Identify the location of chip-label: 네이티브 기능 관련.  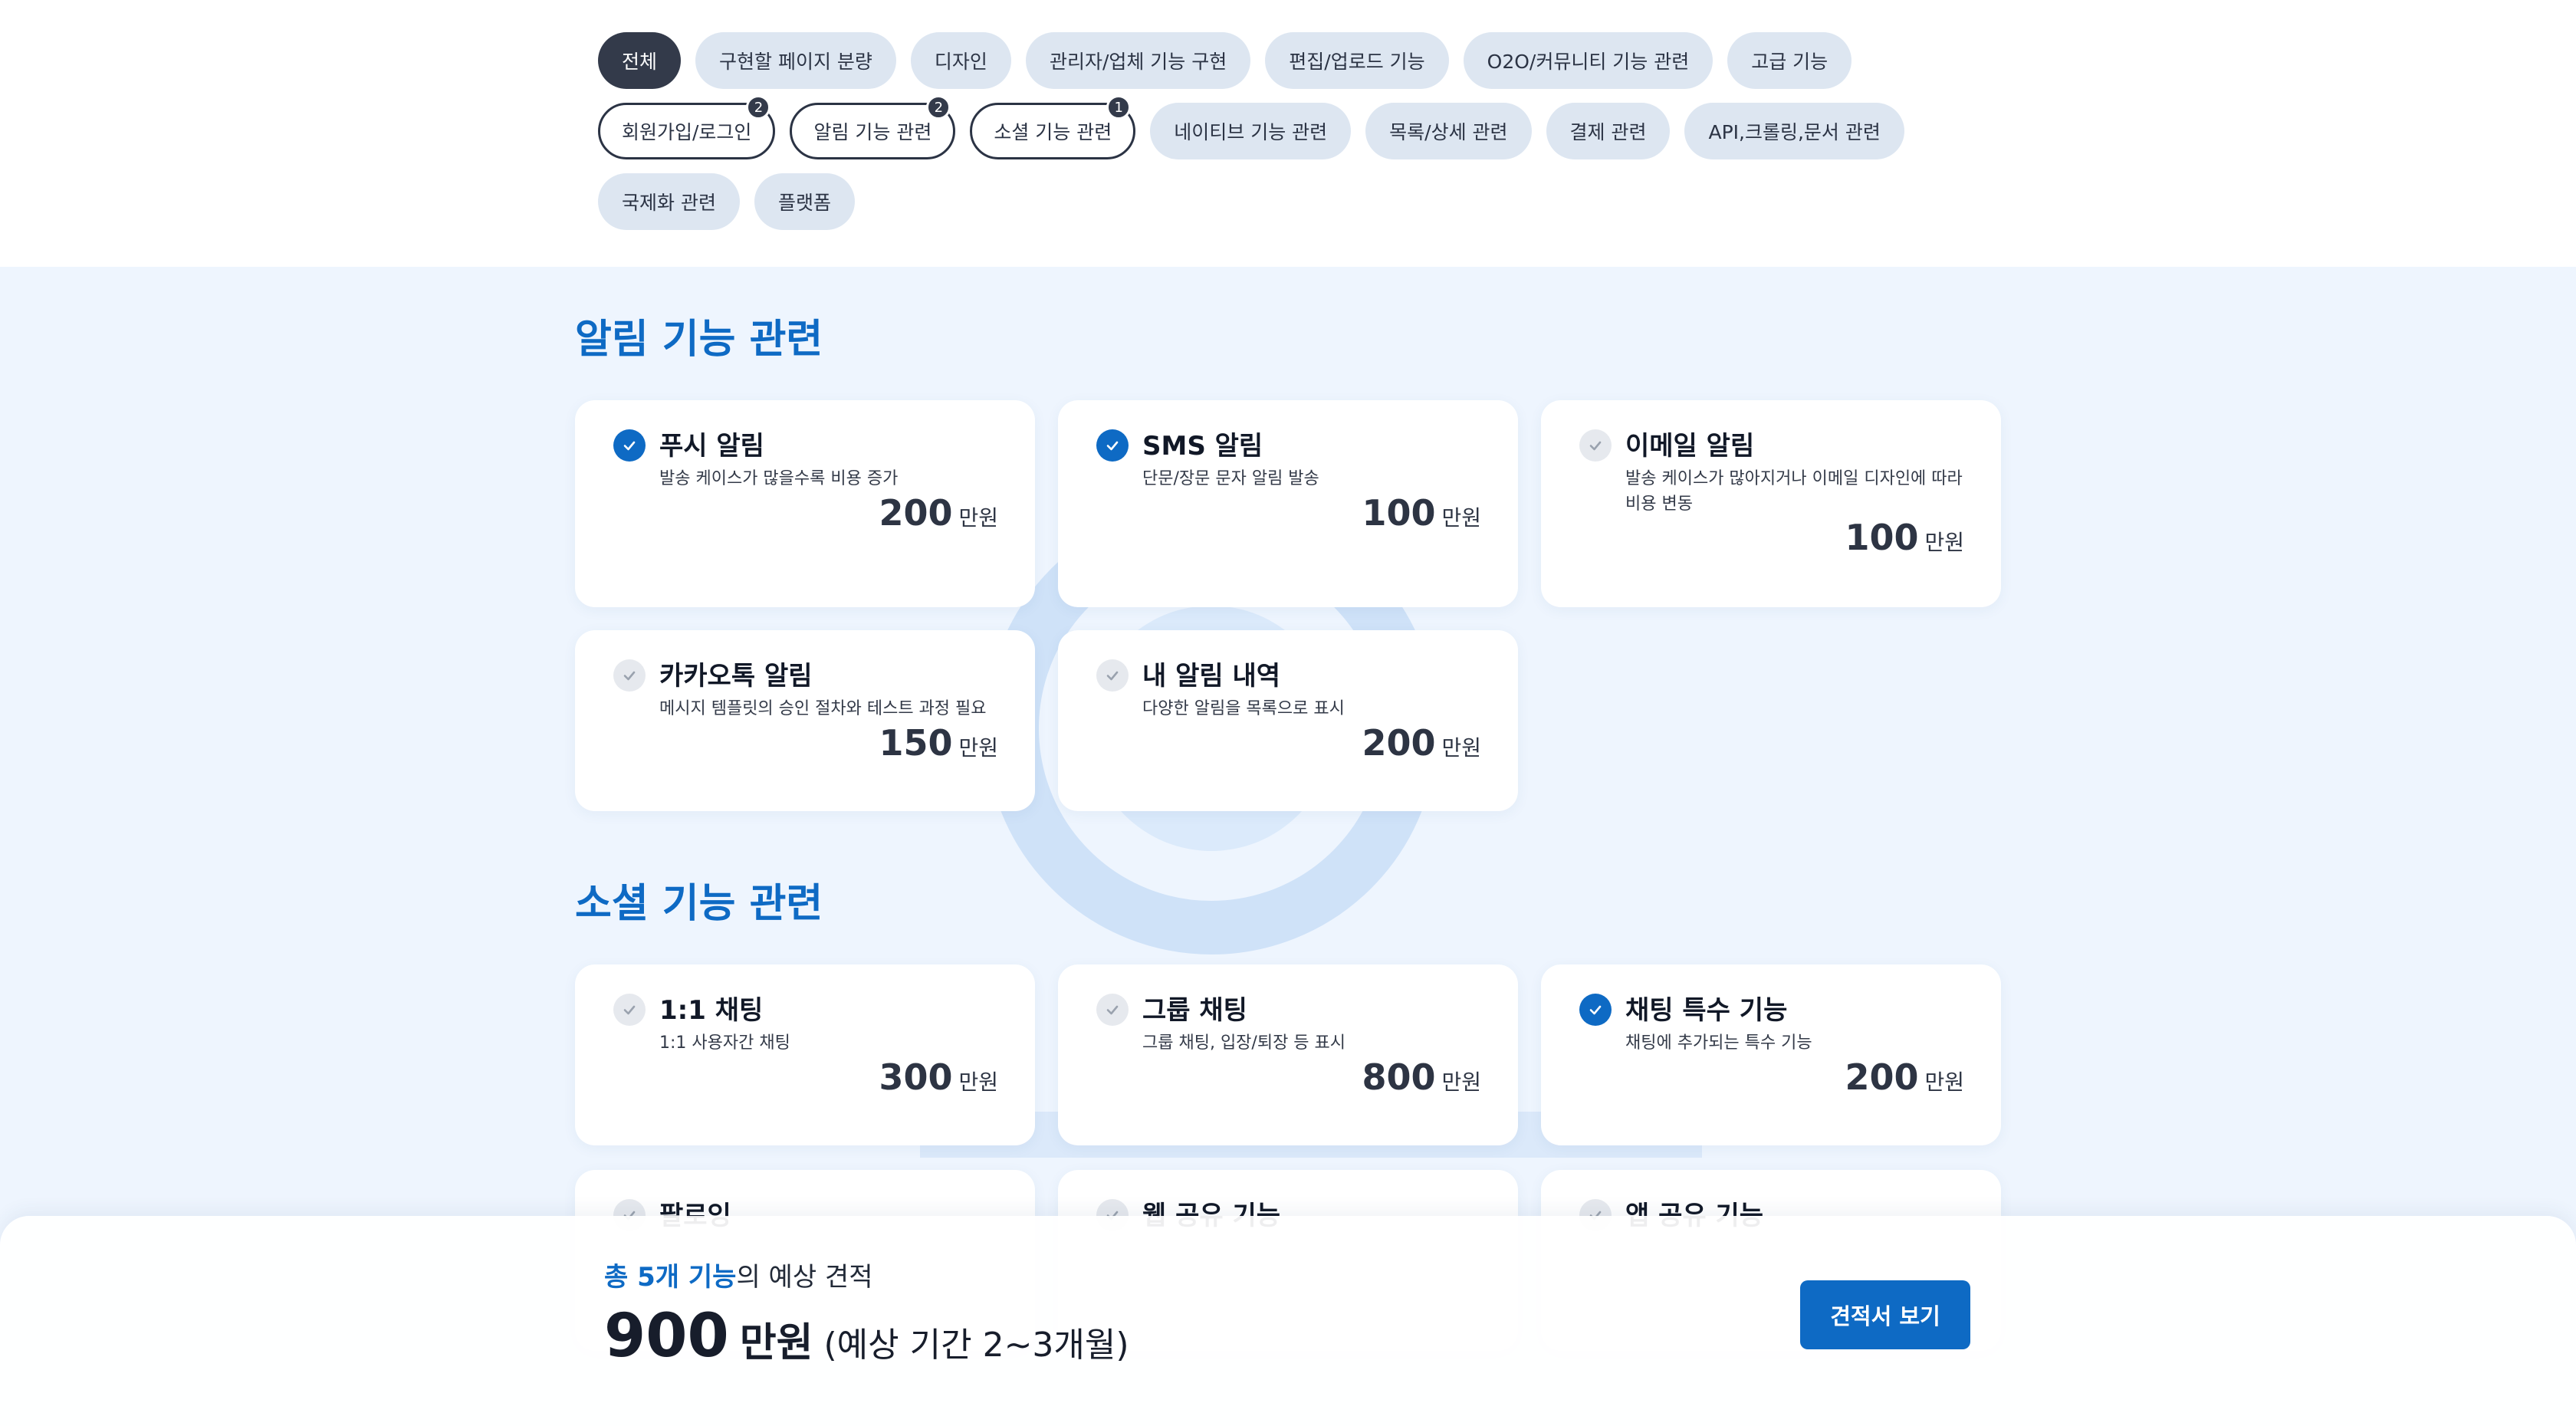
(1251, 132).